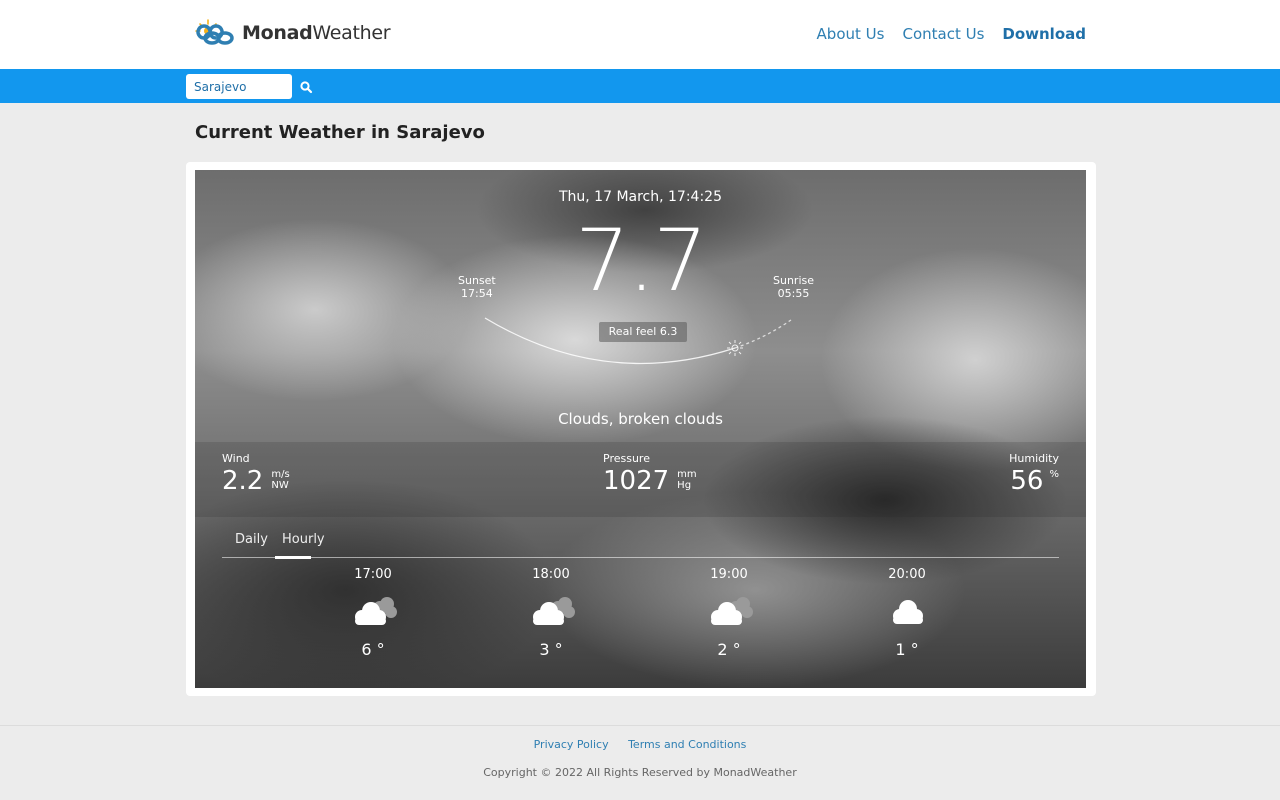 Image resolution: width=1280 pixels, height=800 pixels. What do you see at coordinates (477, 293) in the screenshot?
I see `sunset-time: 17:54` at bounding box center [477, 293].